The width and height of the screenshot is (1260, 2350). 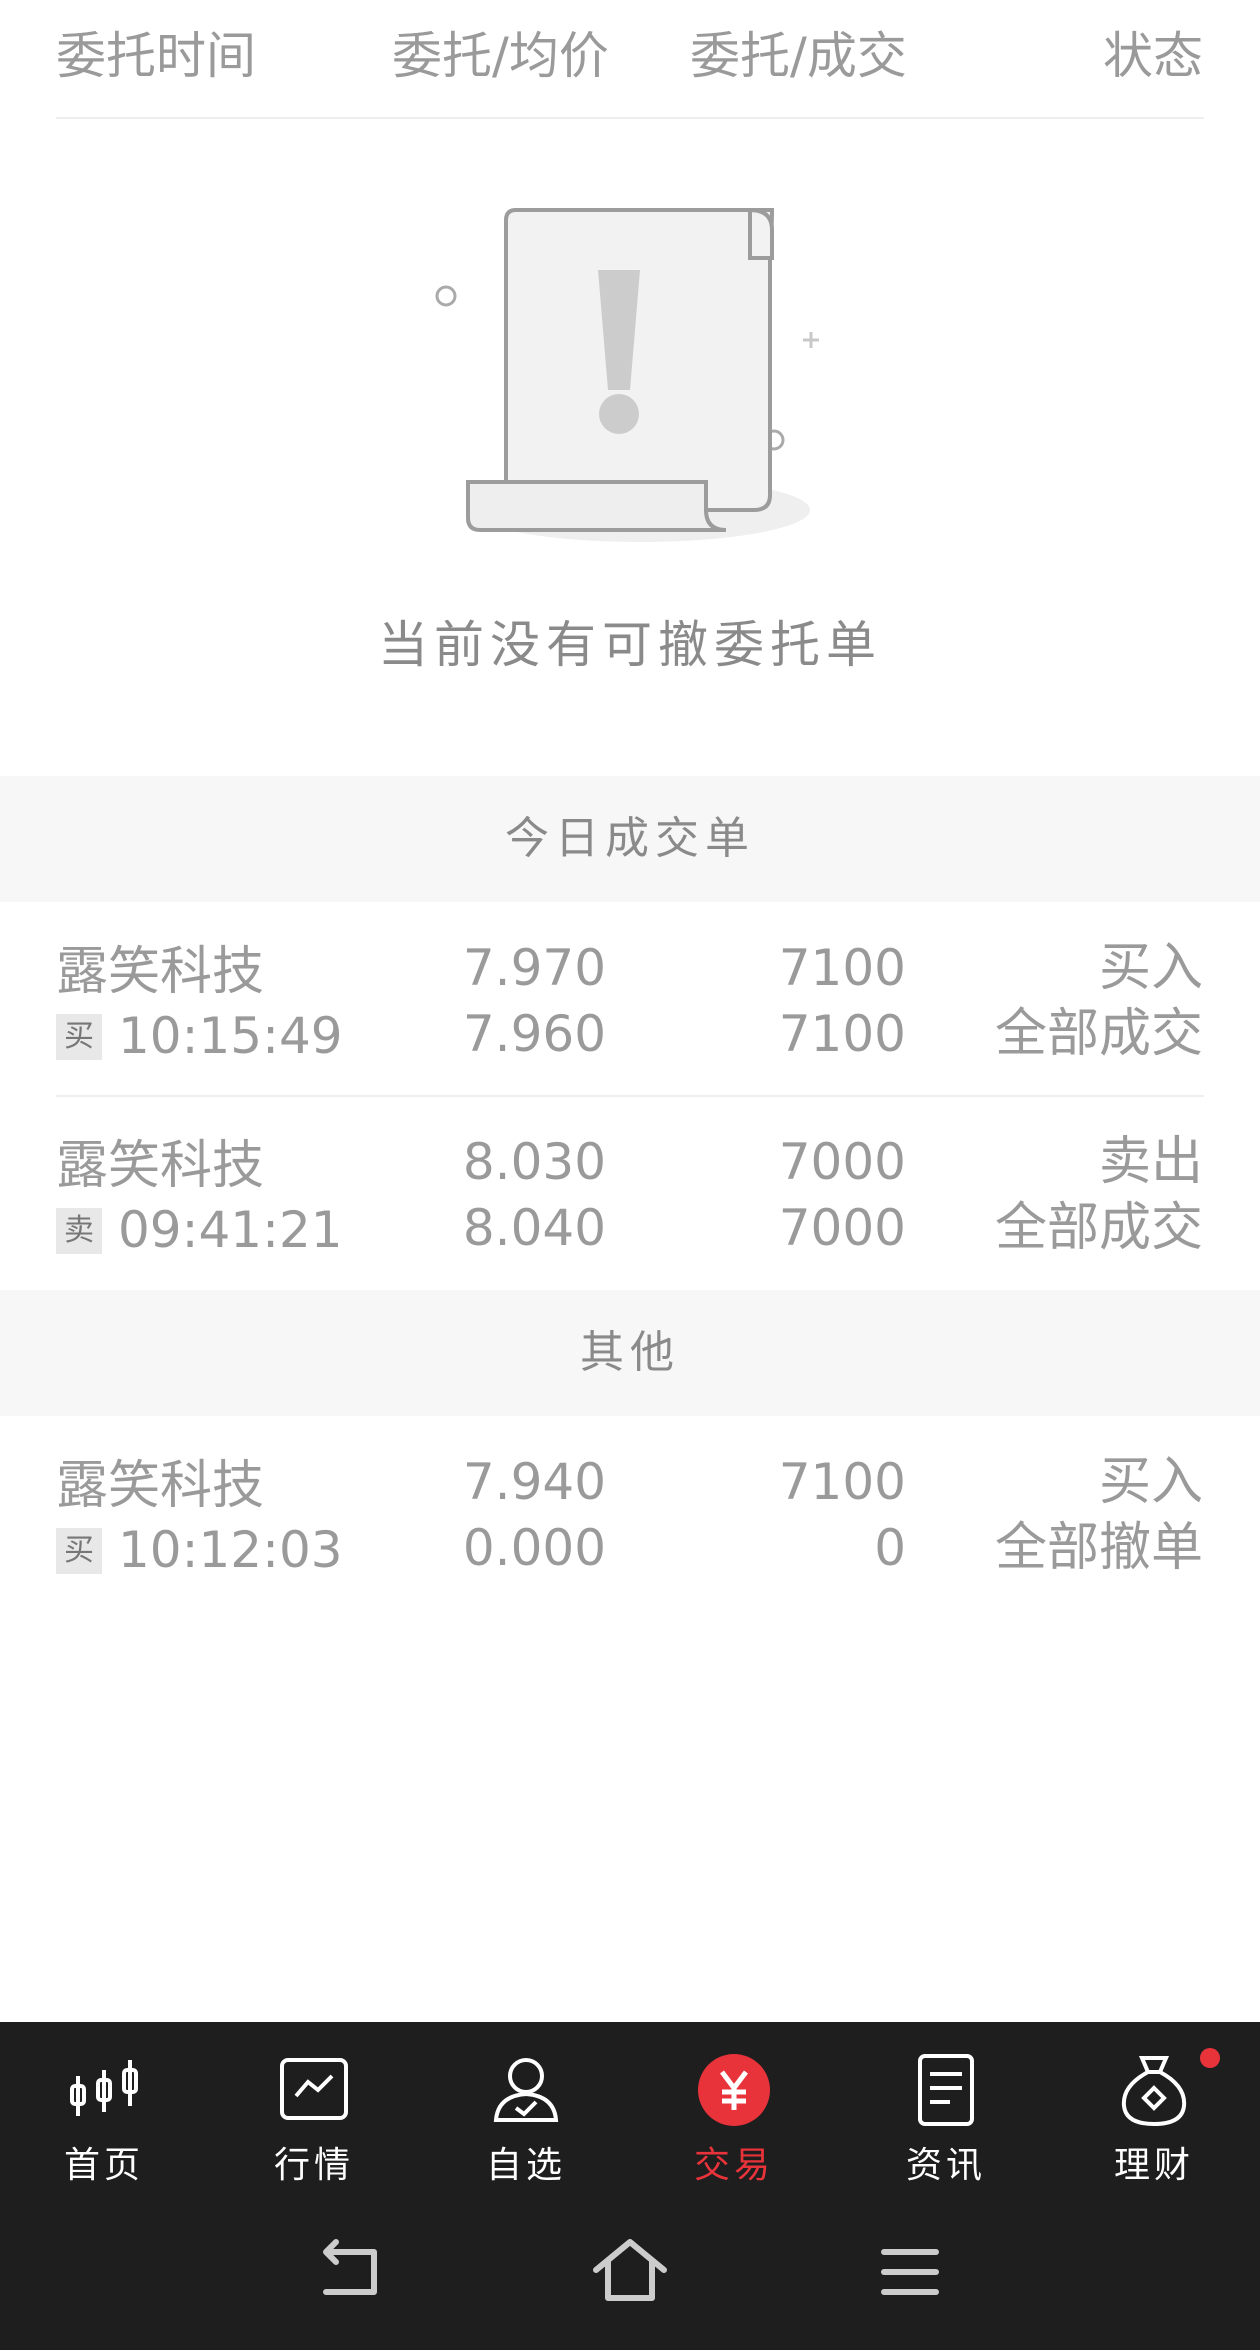 What do you see at coordinates (1153, 56) in the screenshot?
I see `header-status: 状态` at bounding box center [1153, 56].